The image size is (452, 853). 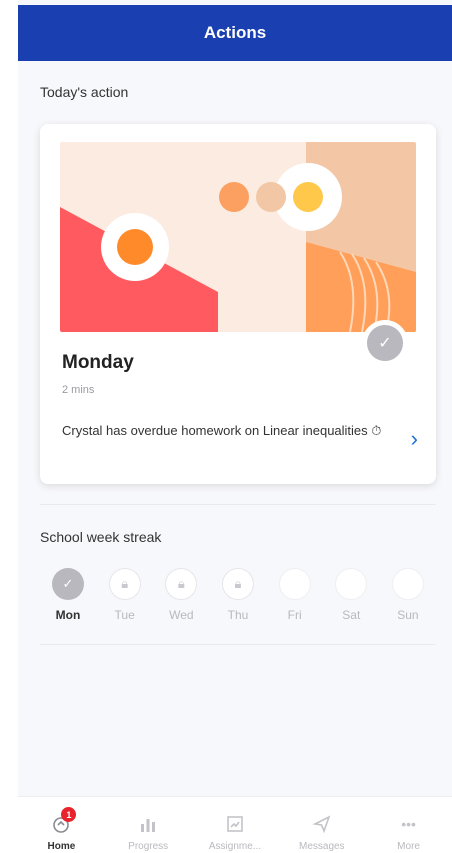 What do you see at coordinates (414, 439) in the screenshot?
I see `chevron-right-icon: ›` at bounding box center [414, 439].